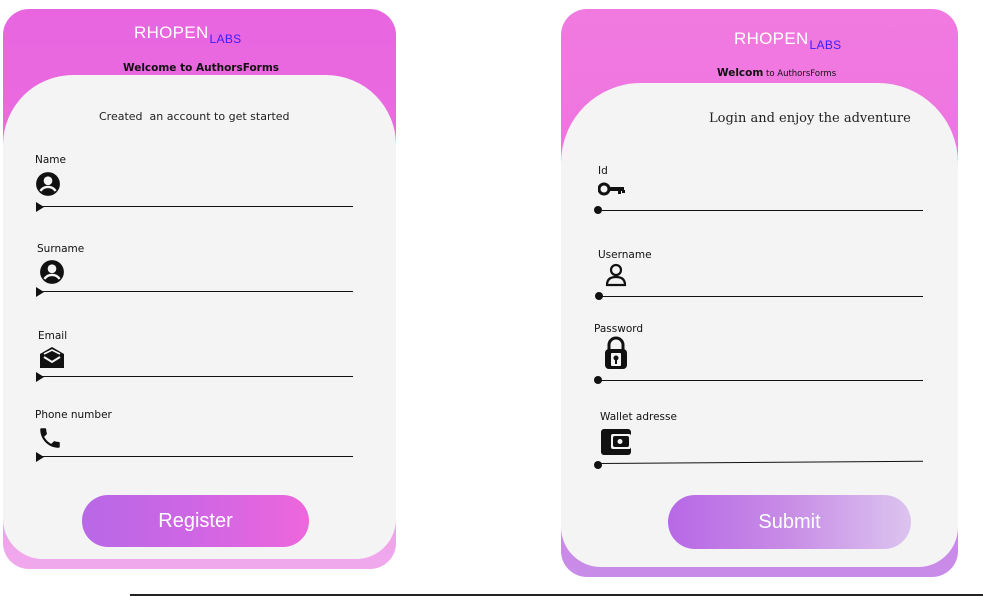 The height and width of the screenshot is (596, 983). Describe the element at coordinates (196, 291) in the screenshot. I see `surname-input` at that location.